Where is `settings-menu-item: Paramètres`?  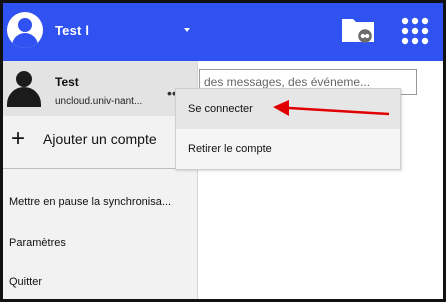 settings-menu-item: Paramètres is located at coordinates (102, 243).